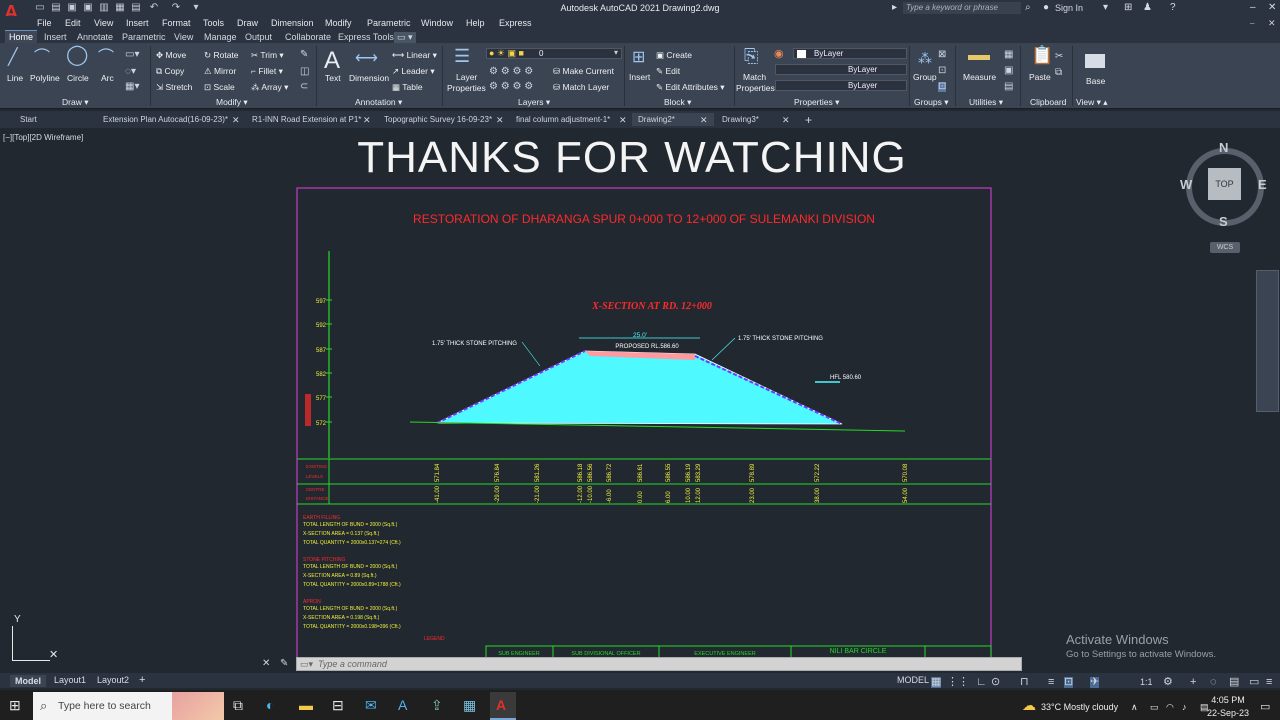 Image resolution: width=1280 pixels, height=720 pixels. Describe the element at coordinates (137, 23) in the screenshot. I see `menu-insert: Insert` at that location.